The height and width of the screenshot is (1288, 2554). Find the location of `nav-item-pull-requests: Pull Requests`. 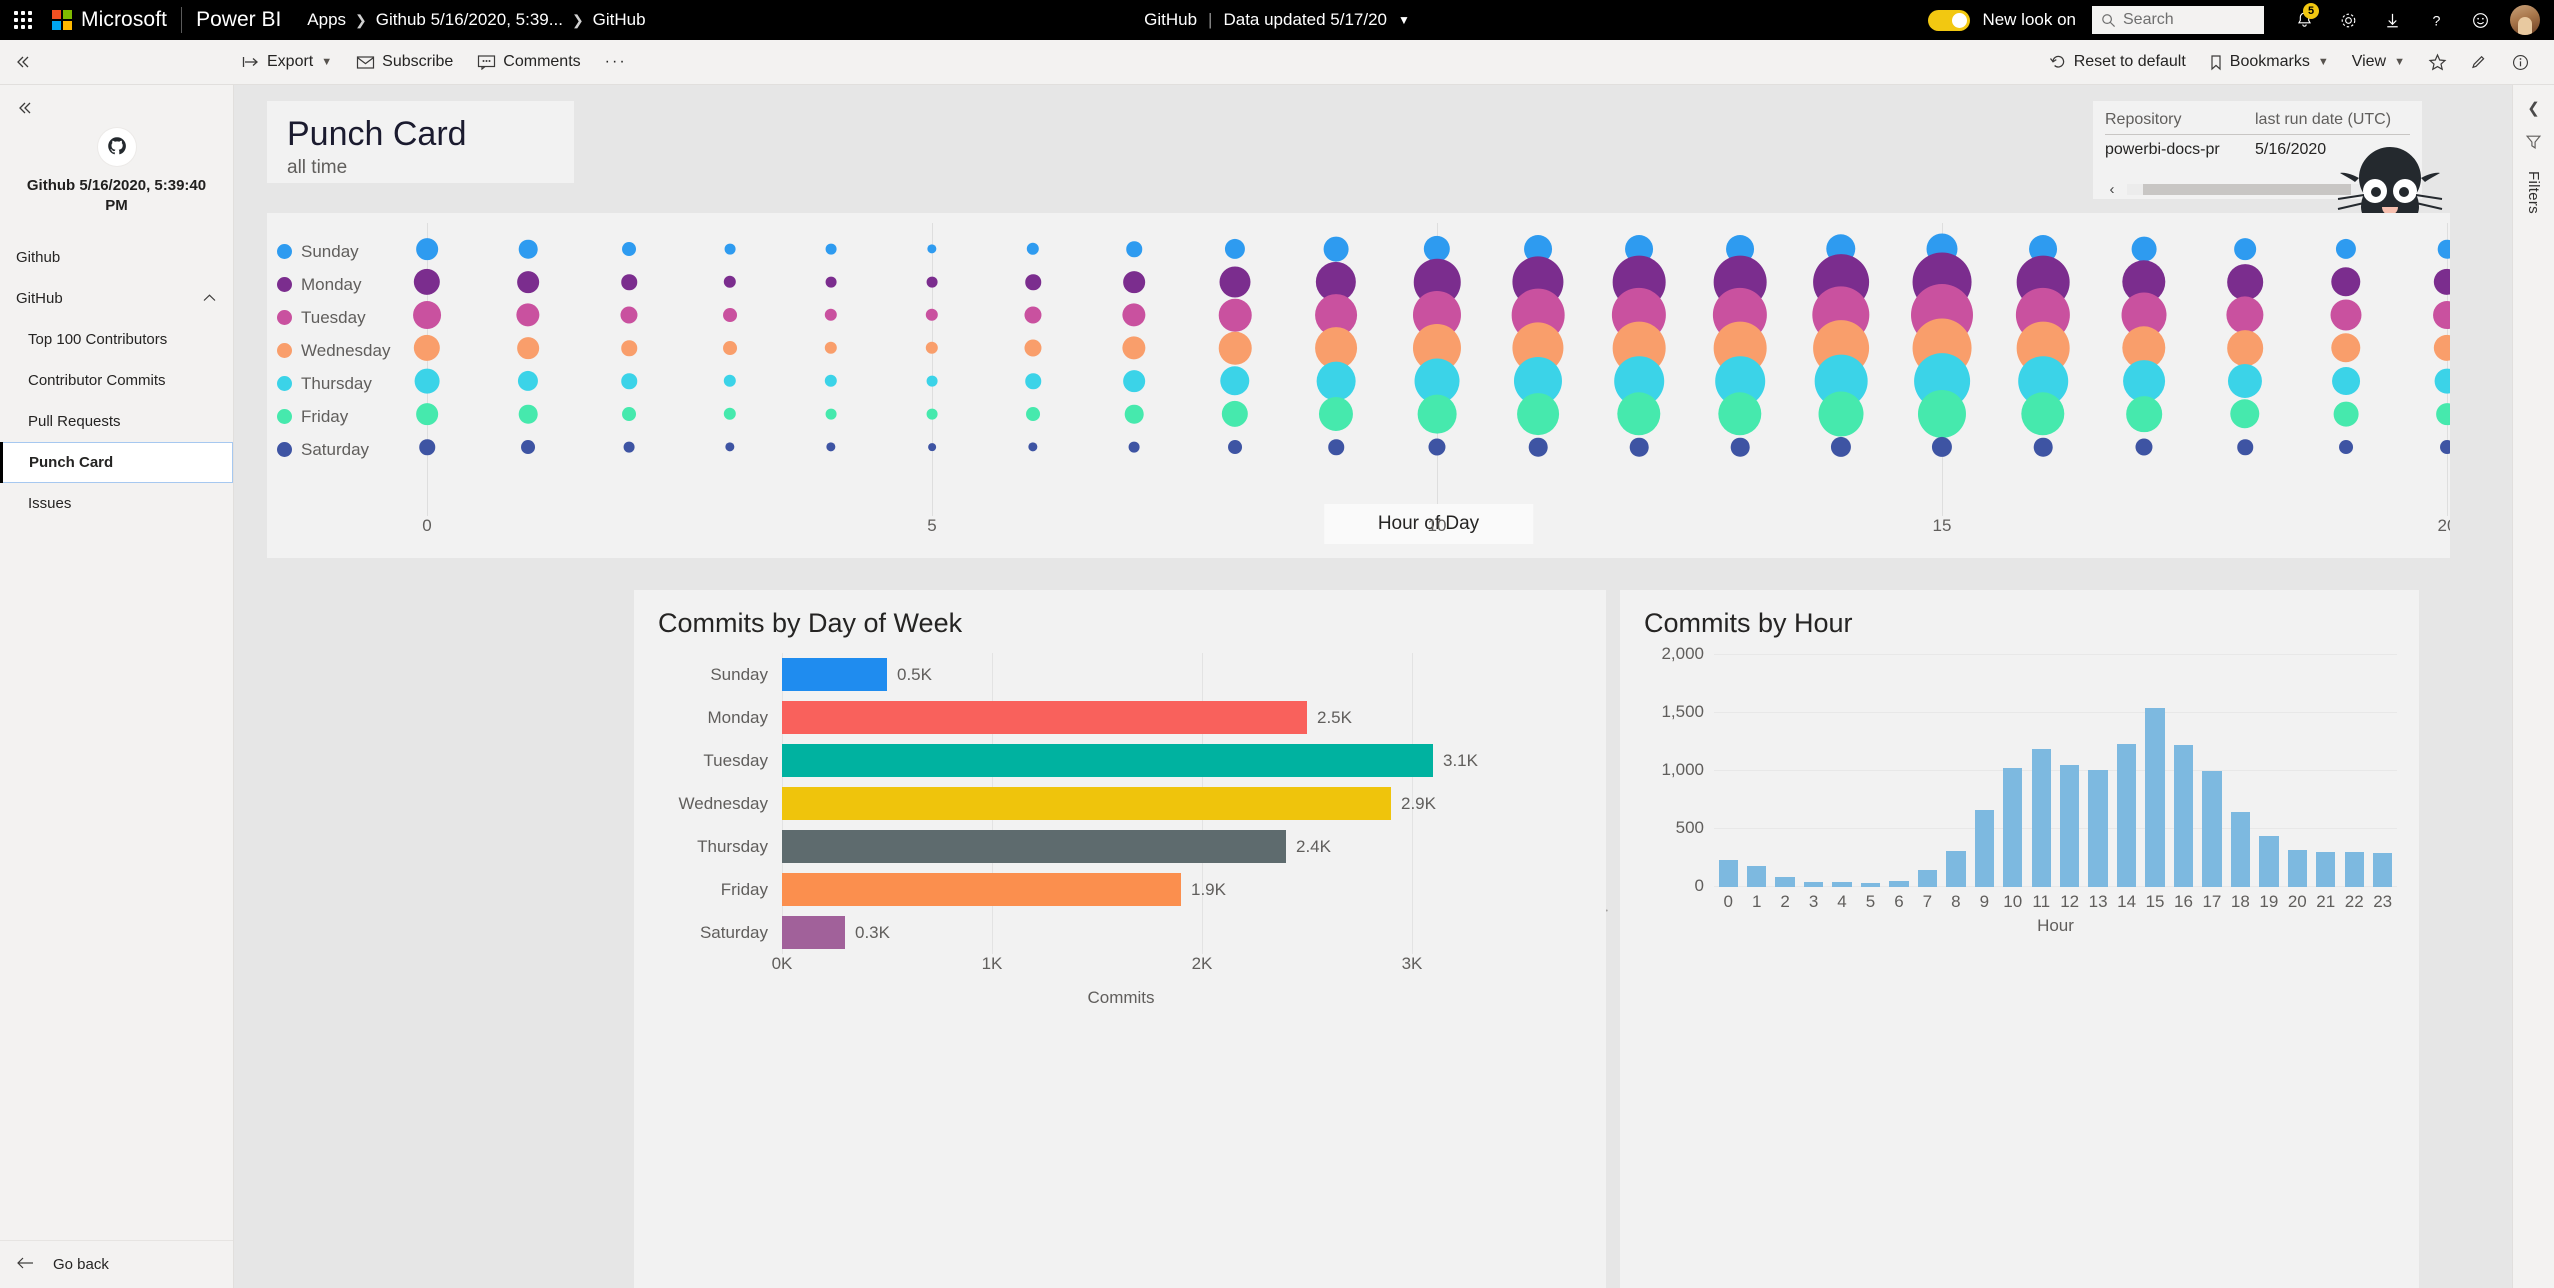

nav-item-pull-requests: Pull Requests is located at coordinates (116, 421).